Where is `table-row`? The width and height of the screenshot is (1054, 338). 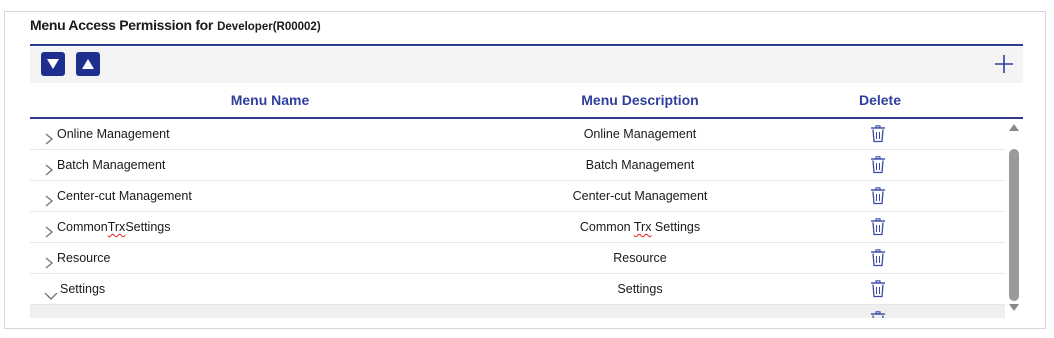
table-row is located at coordinates (517, 311).